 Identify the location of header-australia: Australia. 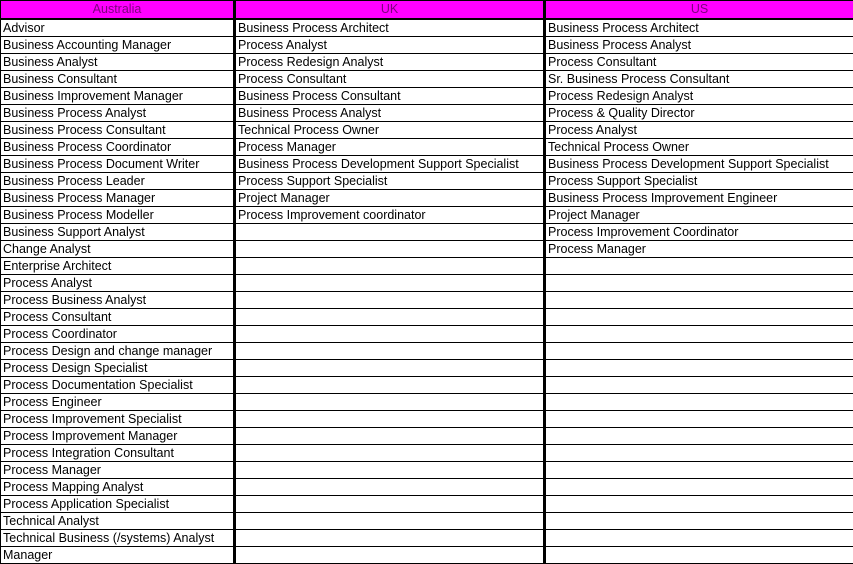
(118, 10).